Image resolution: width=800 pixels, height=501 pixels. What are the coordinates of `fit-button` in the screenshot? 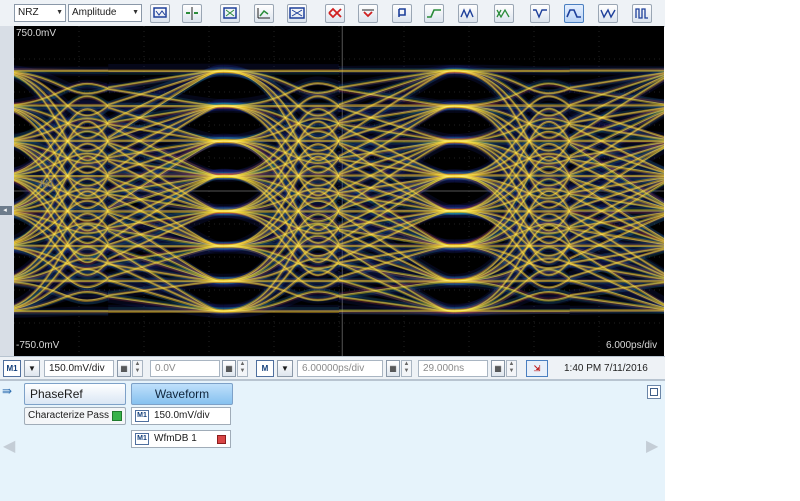 It's located at (230, 13).